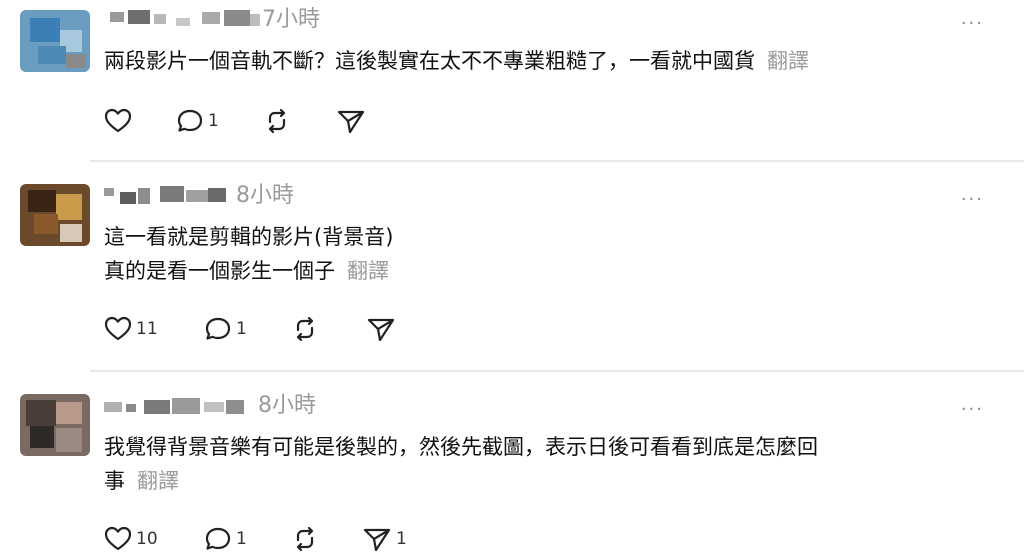 This screenshot has width=1024, height=554. Describe the element at coordinates (249, 237) in the screenshot. I see `post-text-line: 這一看就是剪輯的影片(背景音)` at that location.